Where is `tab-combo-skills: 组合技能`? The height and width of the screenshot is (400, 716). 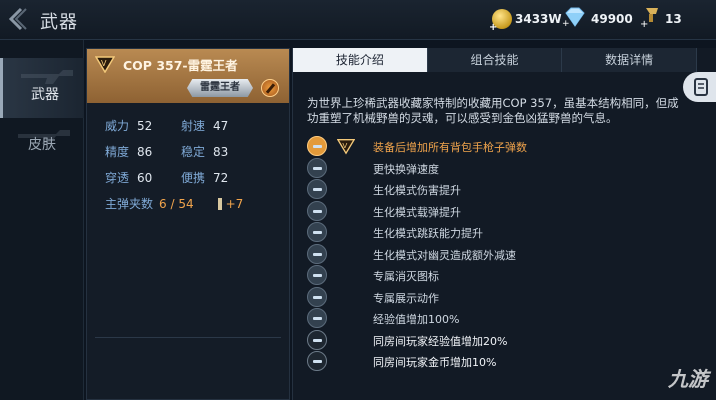 tab-combo-skills: 组合技能 is located at coordinates (495, 60).